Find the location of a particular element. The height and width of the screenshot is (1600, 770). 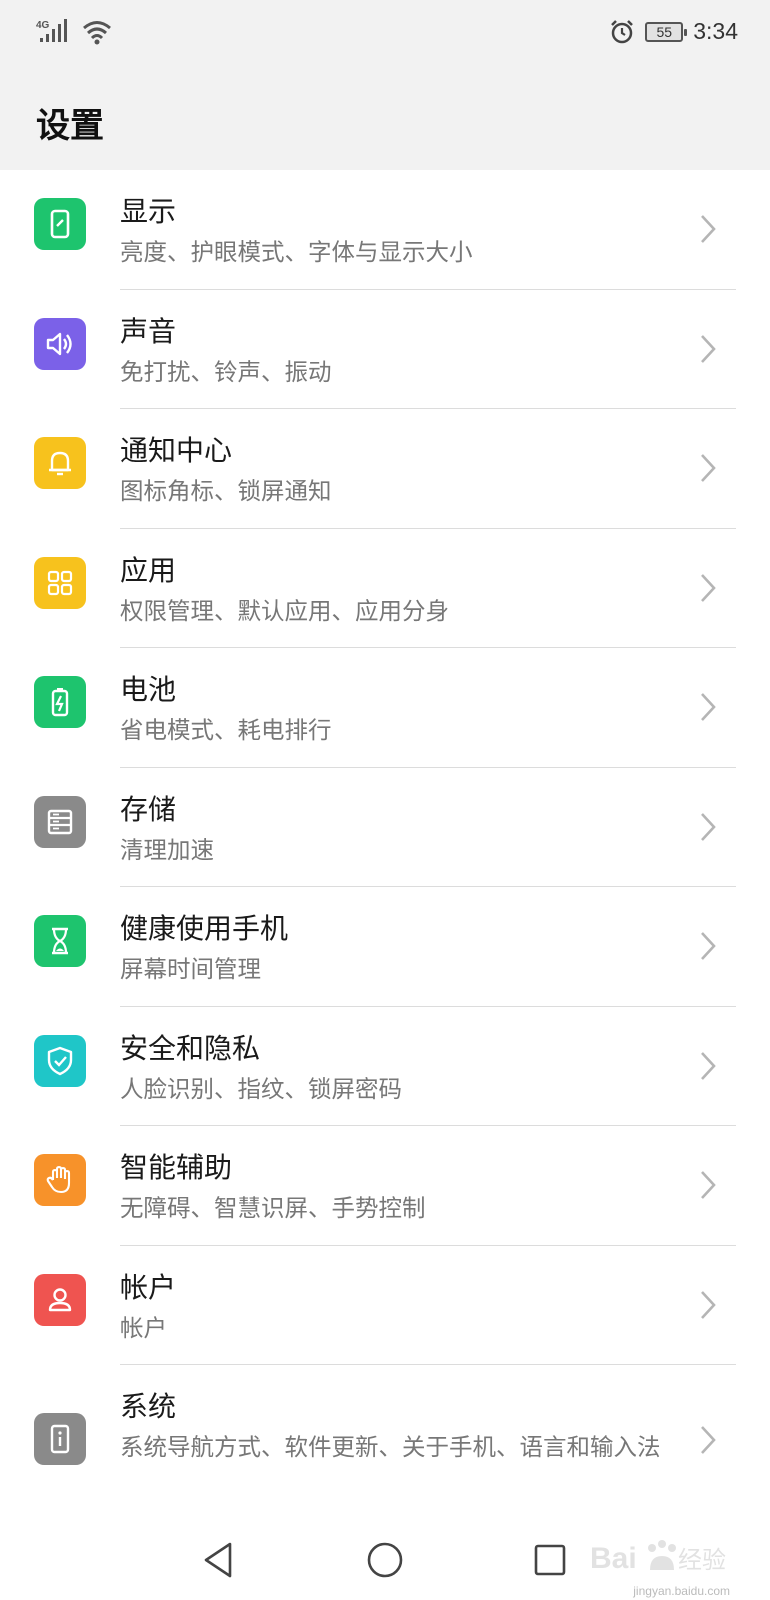

svg-text: 经验 is located at coordinates (702, 1560).